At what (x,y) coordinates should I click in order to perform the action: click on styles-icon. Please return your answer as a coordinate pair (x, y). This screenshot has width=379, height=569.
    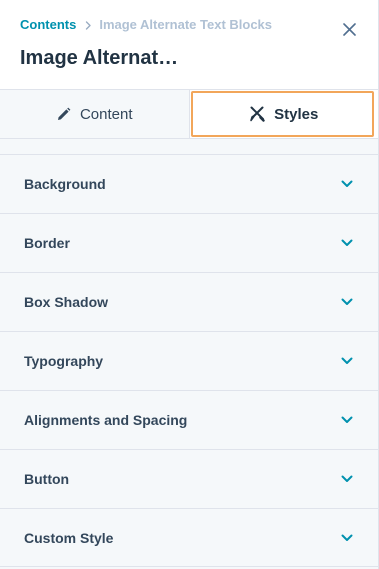
    Looking at the image, I should click on (257, 114).